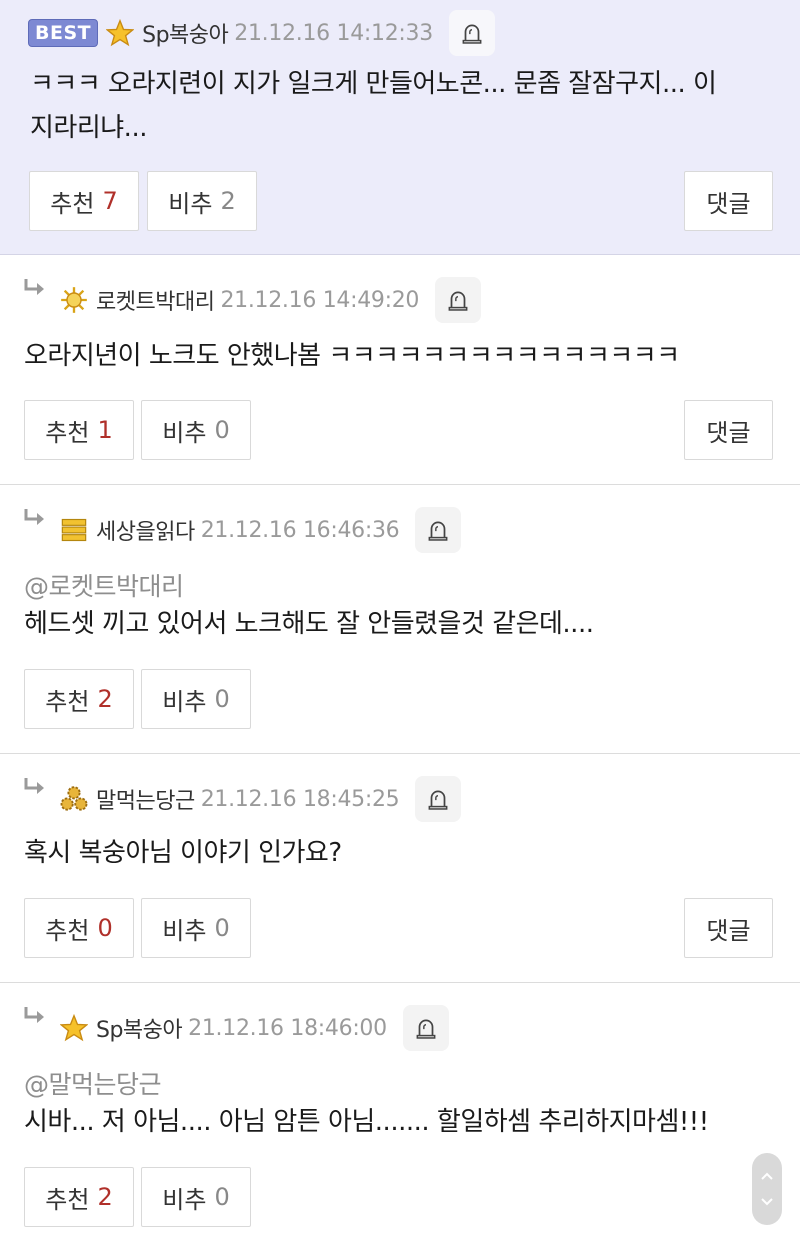 This screenshot has height=1235, width=800. I want to click on not-recommend-button: 비추 2, so click(202, 201).